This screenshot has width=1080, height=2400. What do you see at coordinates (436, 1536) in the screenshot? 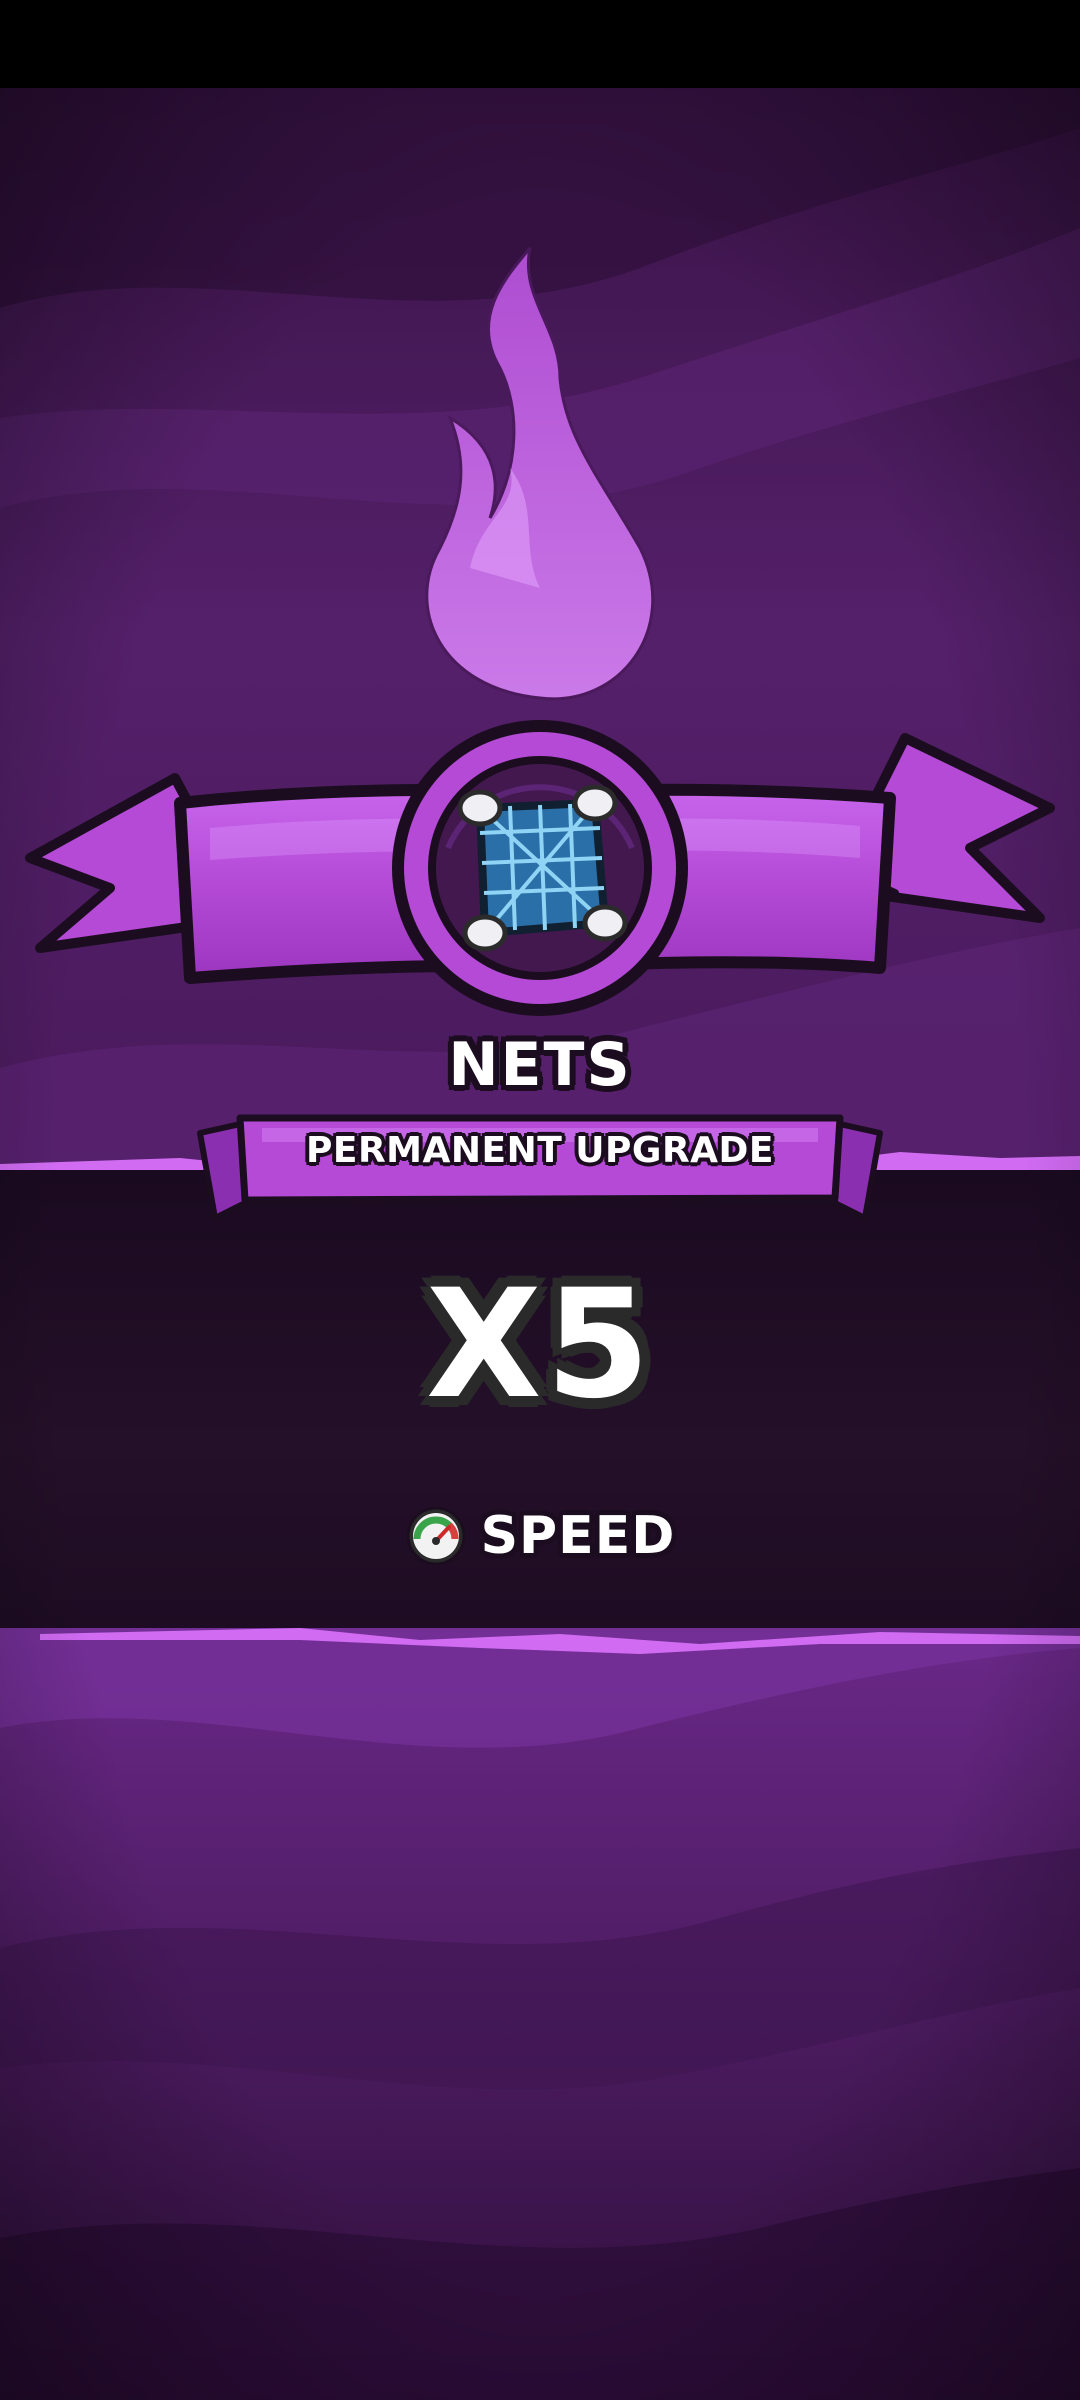
I see `speedometer-icon` at bounding box center [436, 1536].